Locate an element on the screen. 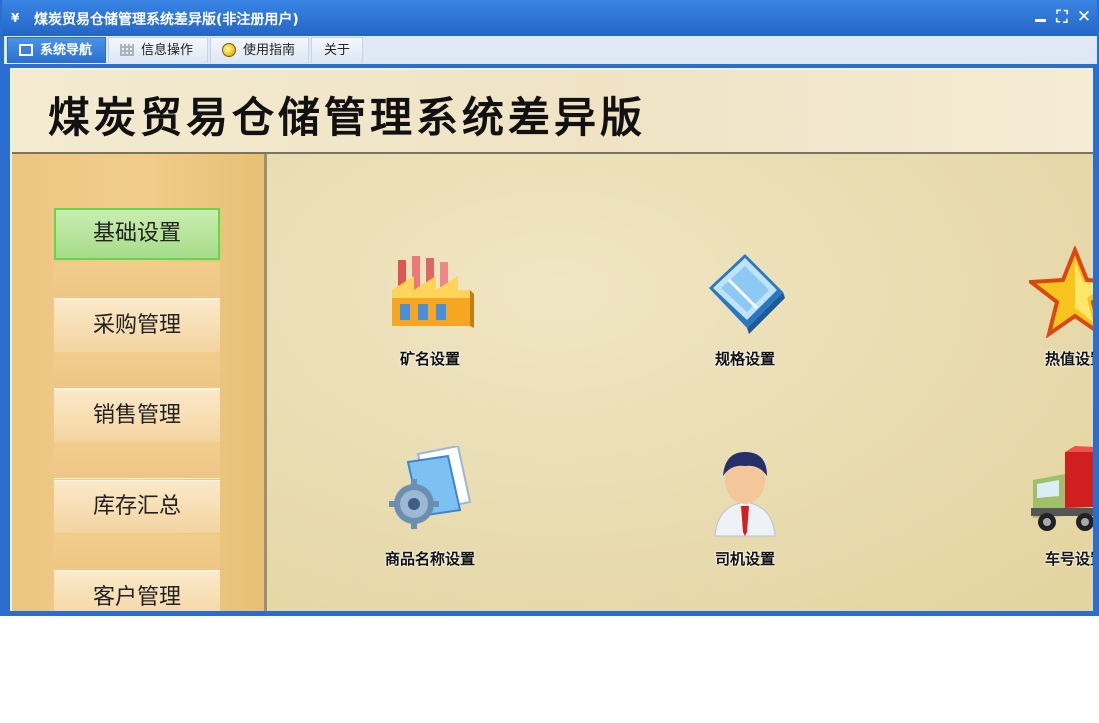 The width and height of the screenshot is (1099, 723). tile-spec-settings: 规格设置 is located at coordinates (745, 311).